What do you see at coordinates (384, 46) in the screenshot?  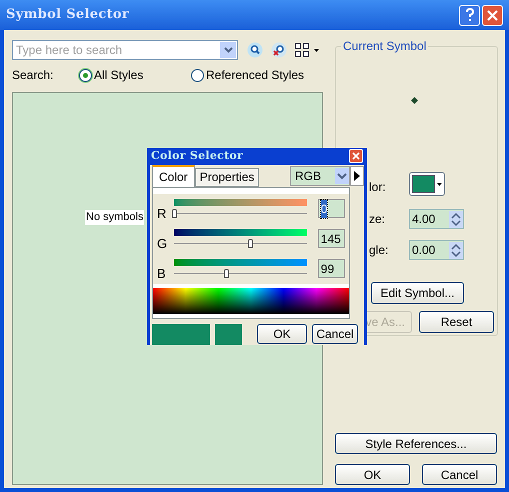 I see `group-title: Current Symbol` at bounding box center [384, 46].